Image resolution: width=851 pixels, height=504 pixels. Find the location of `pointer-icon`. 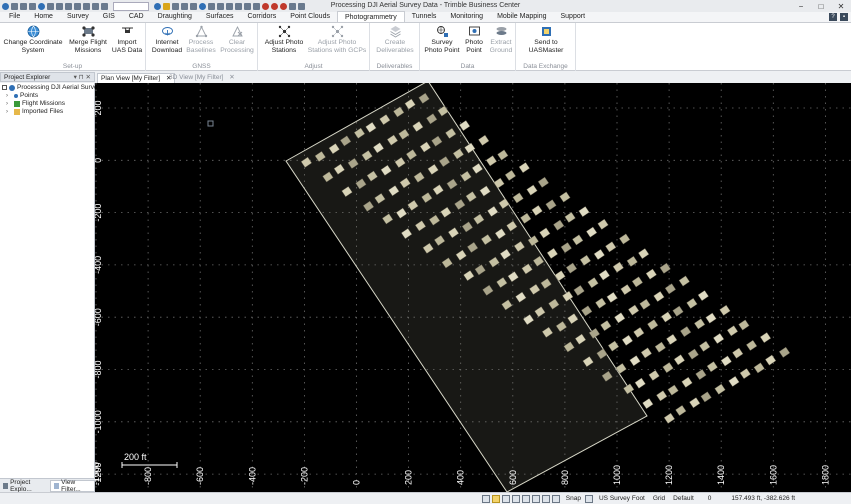

pointer-icon is located at coordinates (229, 6).